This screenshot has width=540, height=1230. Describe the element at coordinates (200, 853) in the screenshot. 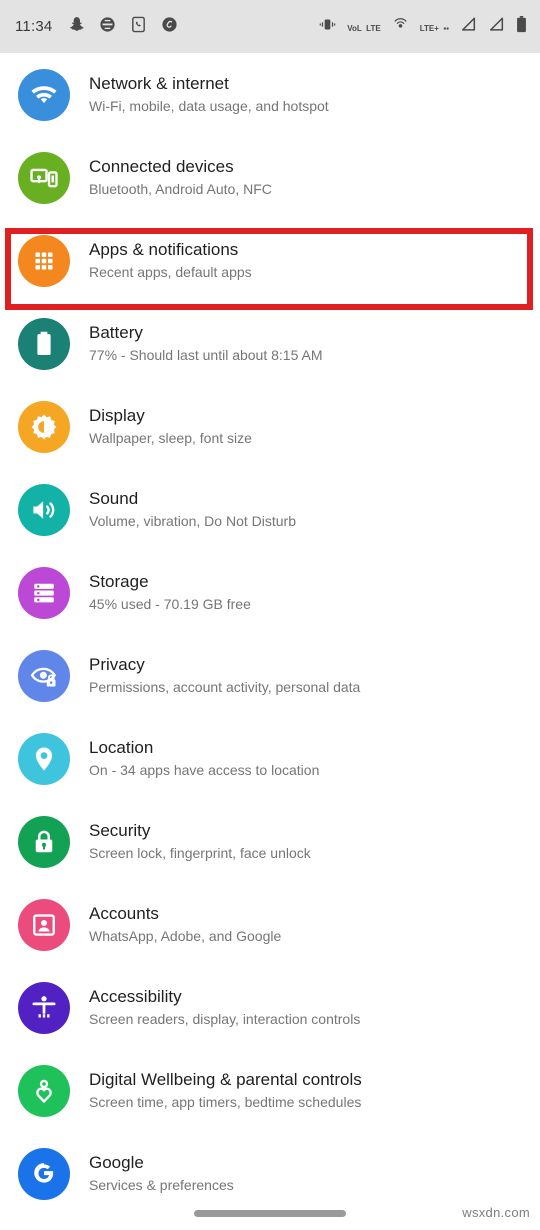

I see `settings-row-subtitle: Screen lock, fingerprint, face unlock` at that location.